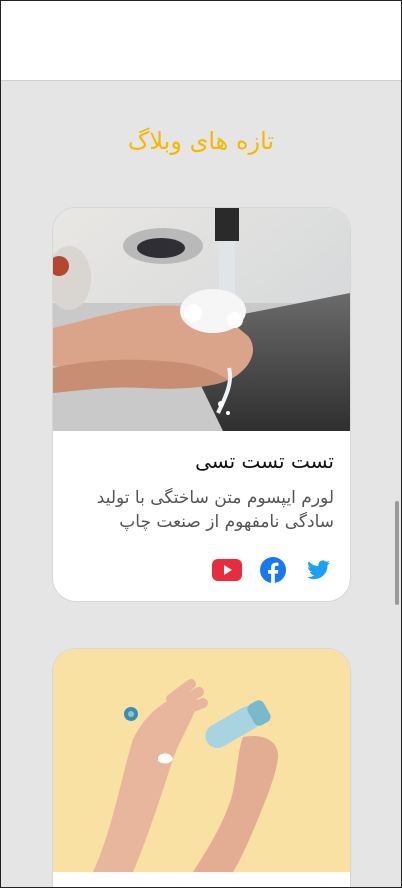  I want to click on twitter-icon, so click(319, 570).